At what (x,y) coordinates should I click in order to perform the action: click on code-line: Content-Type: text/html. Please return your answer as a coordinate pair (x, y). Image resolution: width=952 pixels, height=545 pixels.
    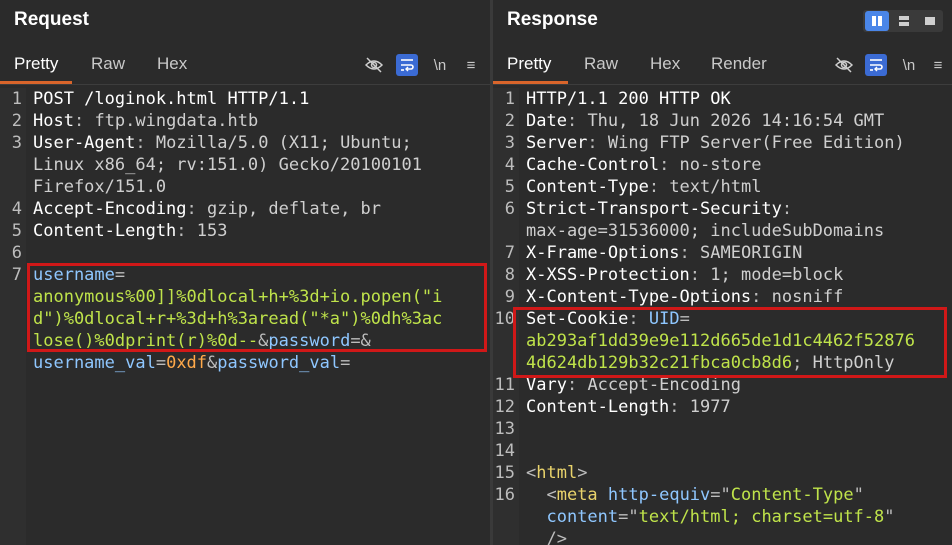
    Looking at the image, I should click on (643, 187).